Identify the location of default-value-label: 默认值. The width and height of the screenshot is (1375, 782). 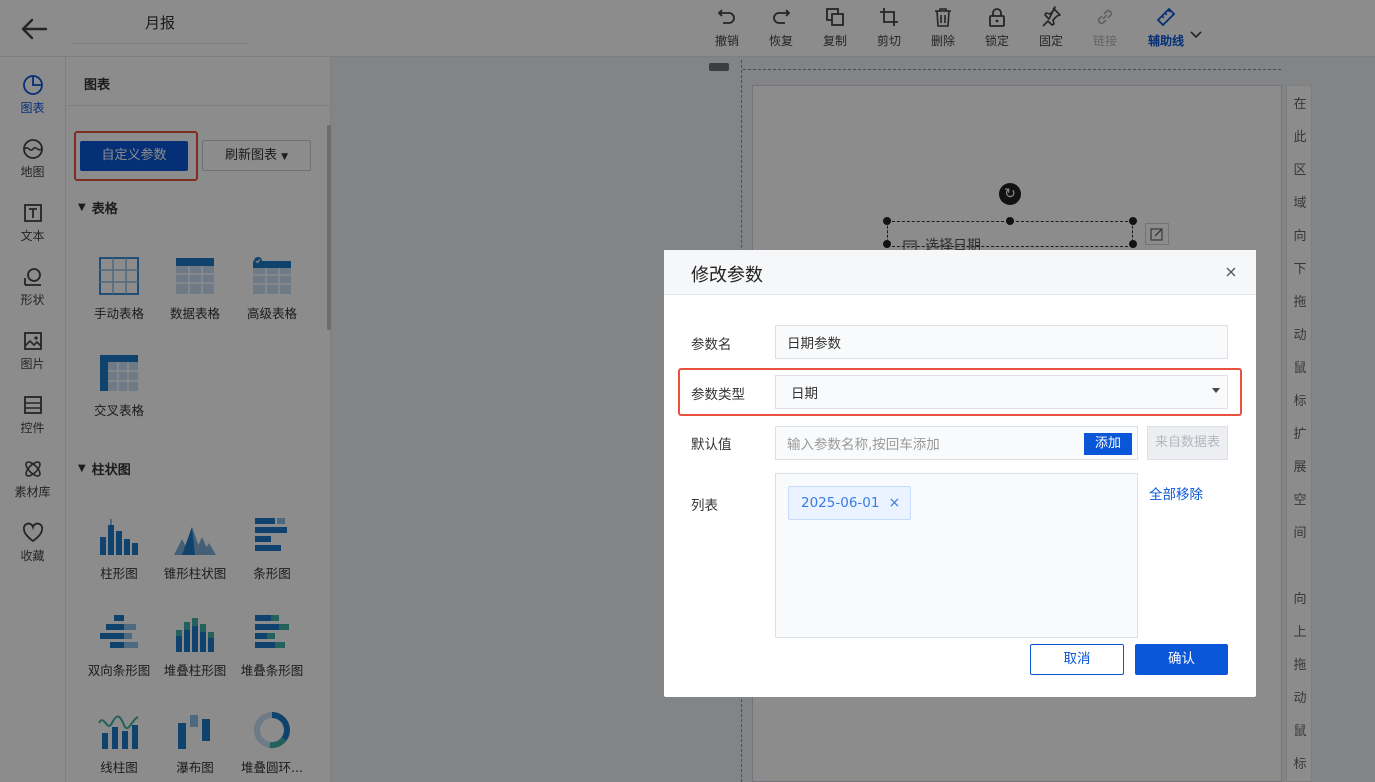
(711, 445).